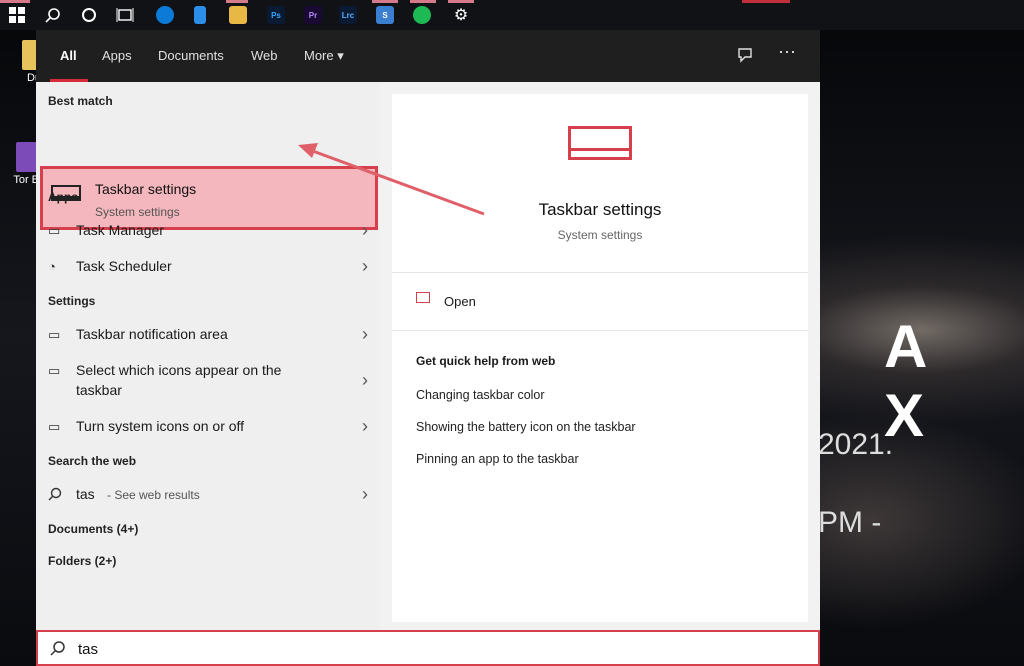 Image resolution: width=1024 pixels, height=666 pixels. Describe the element at coordinates (391, 179) in the screenshot. I see `annotation-arrow` at that location.